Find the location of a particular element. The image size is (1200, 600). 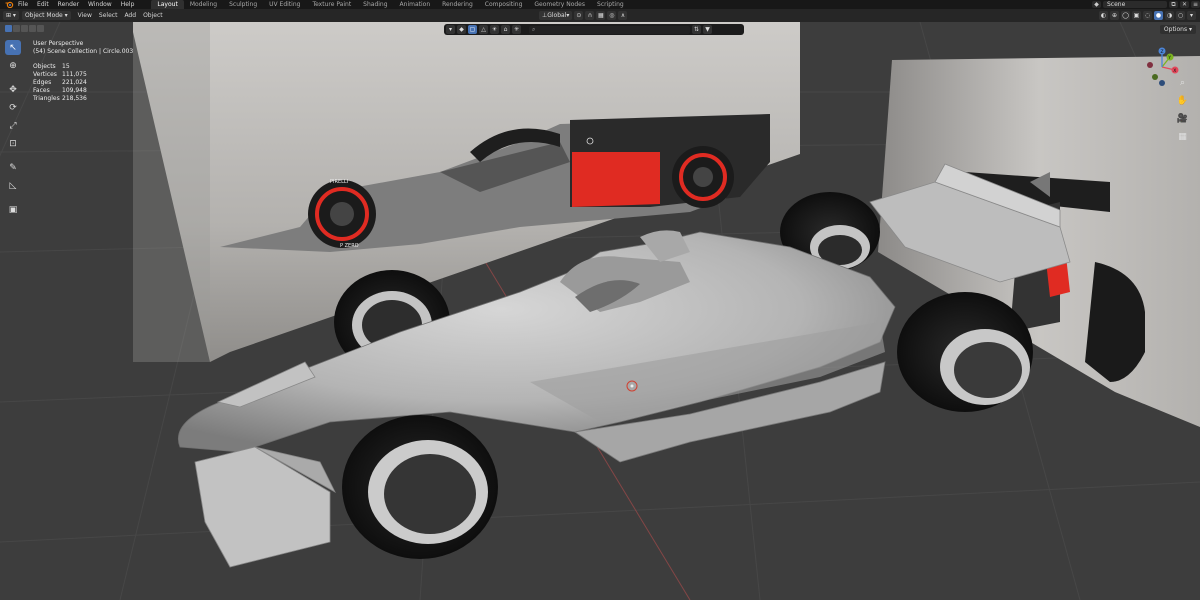

tab-rendering: Rendering is located at coordinates (457, 4).